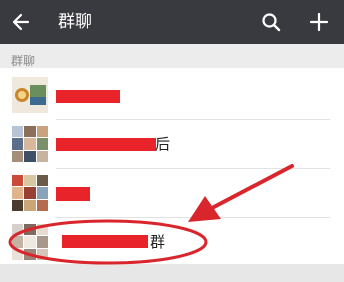 This screenshot has width=344, height=282. I want to click on plus-icon, so click(319, 22).